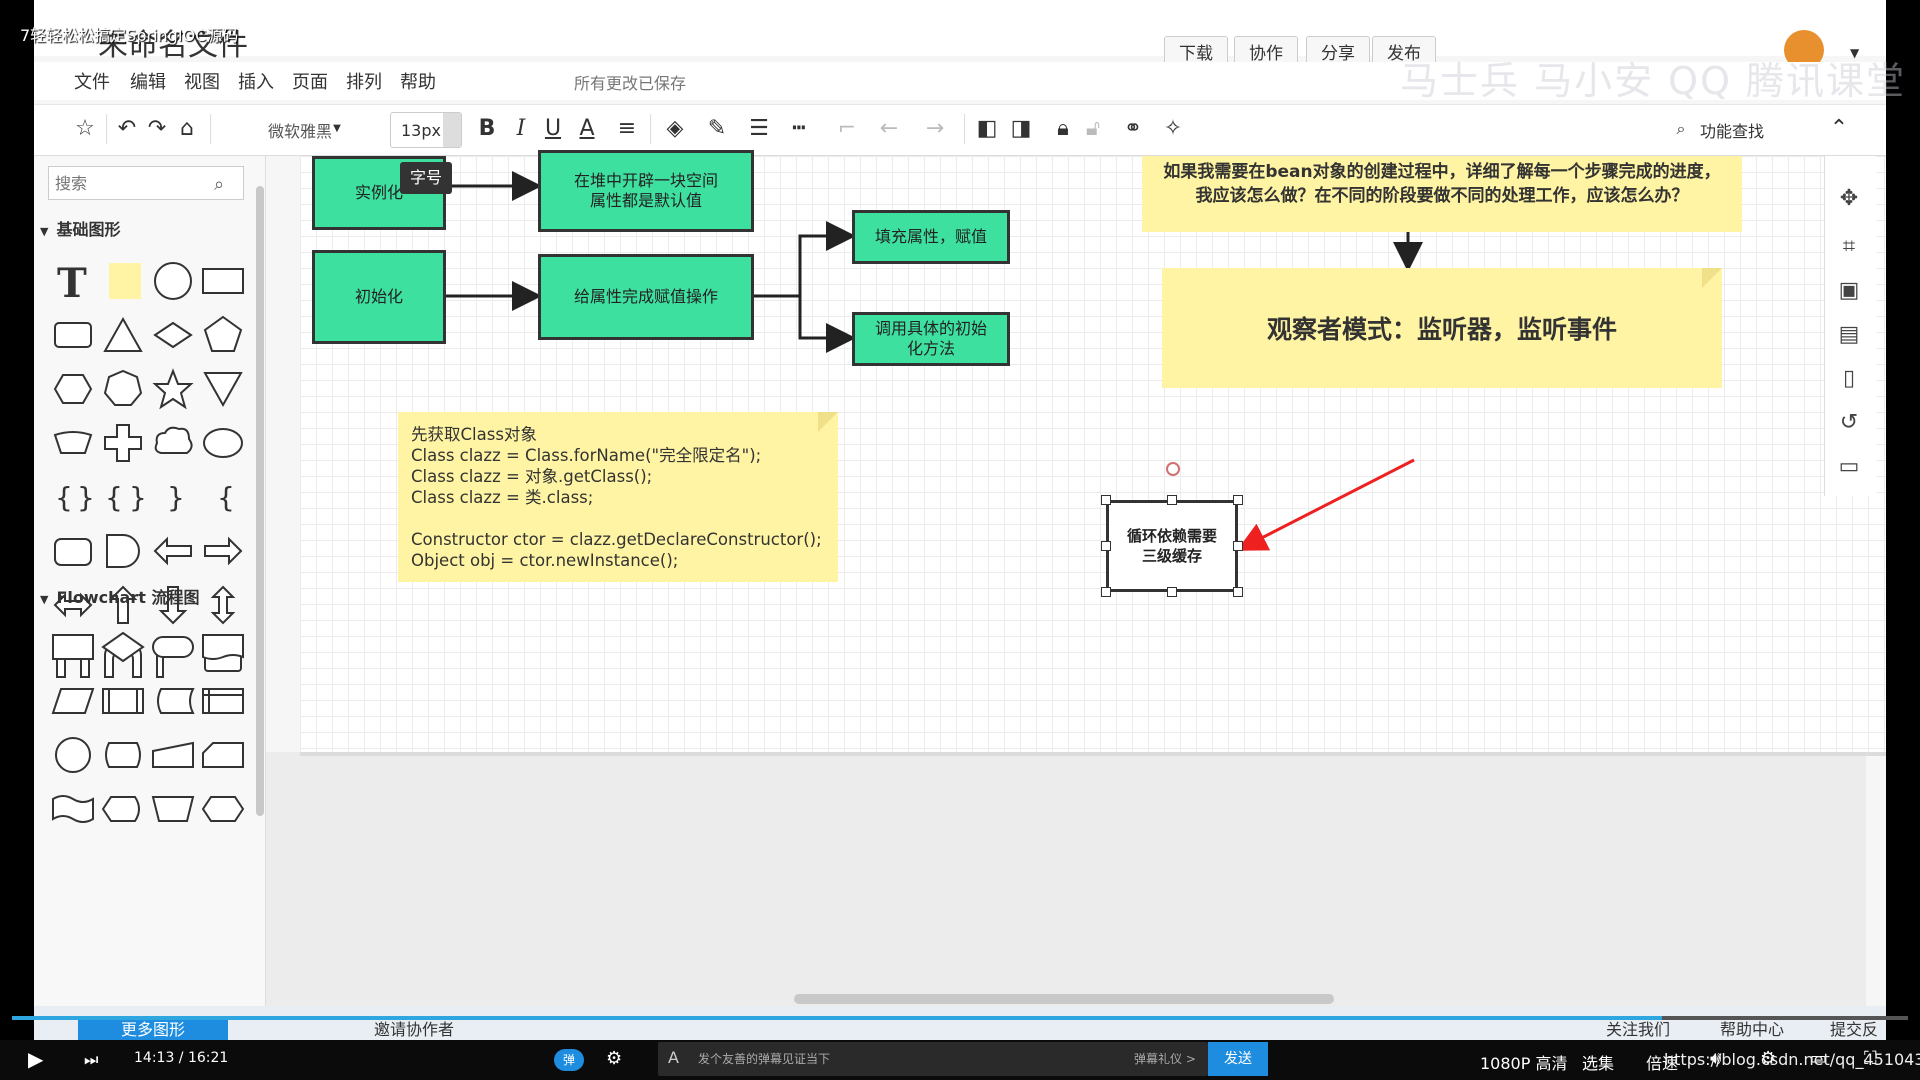 This screenshot has width=1920, height=1080. Describe the element at coordinates (717, 129) in the screenshot. I see `line-color-icon: ✎` at that location.